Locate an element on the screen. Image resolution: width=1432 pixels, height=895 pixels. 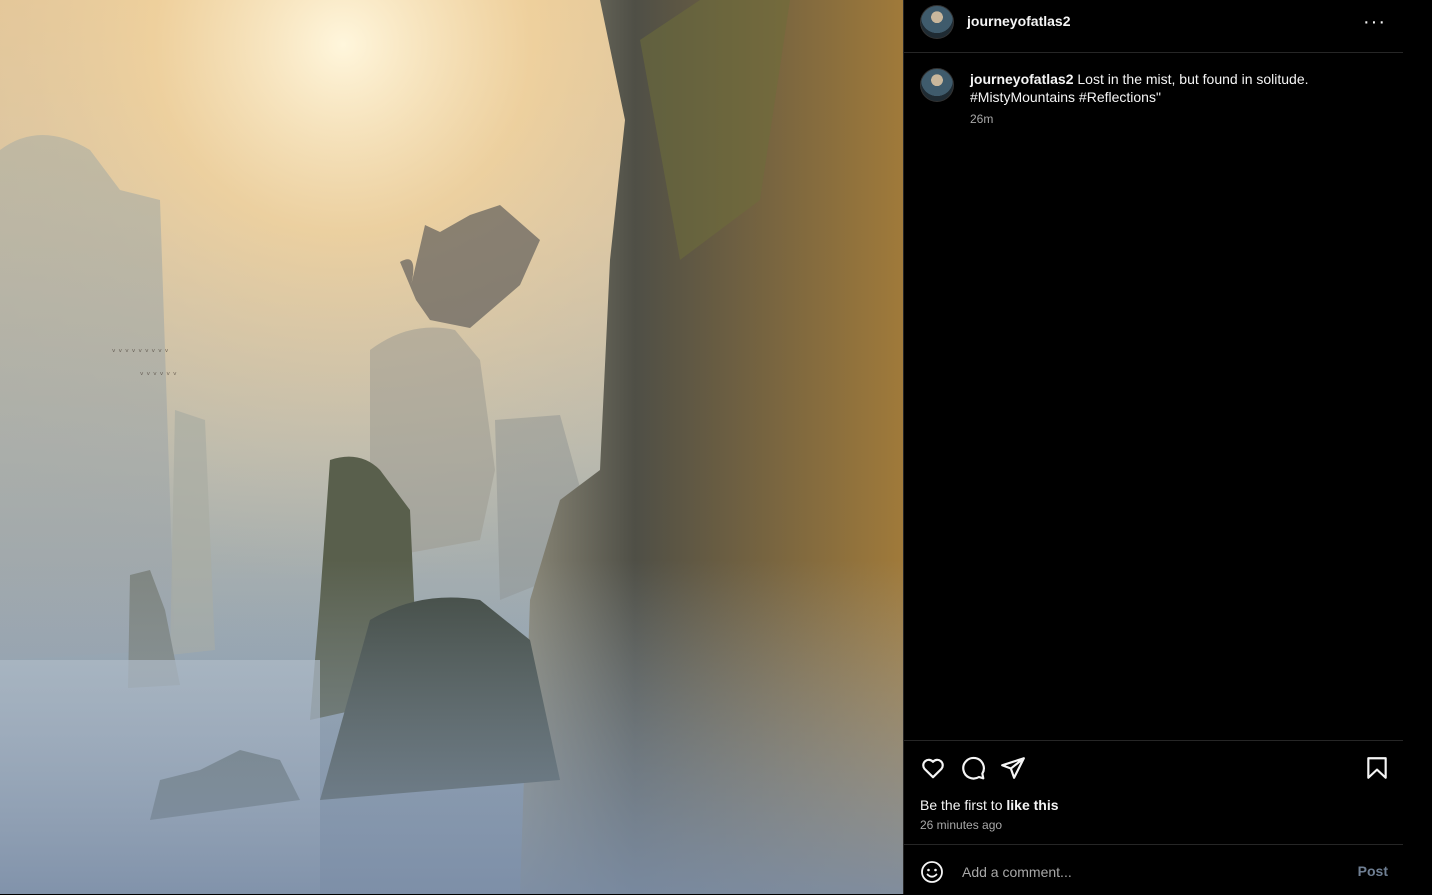
svg-text: ᵛ ᵛ ᵛ ᵛ ᵛ ᵛ is located at coordinates (158, 376).